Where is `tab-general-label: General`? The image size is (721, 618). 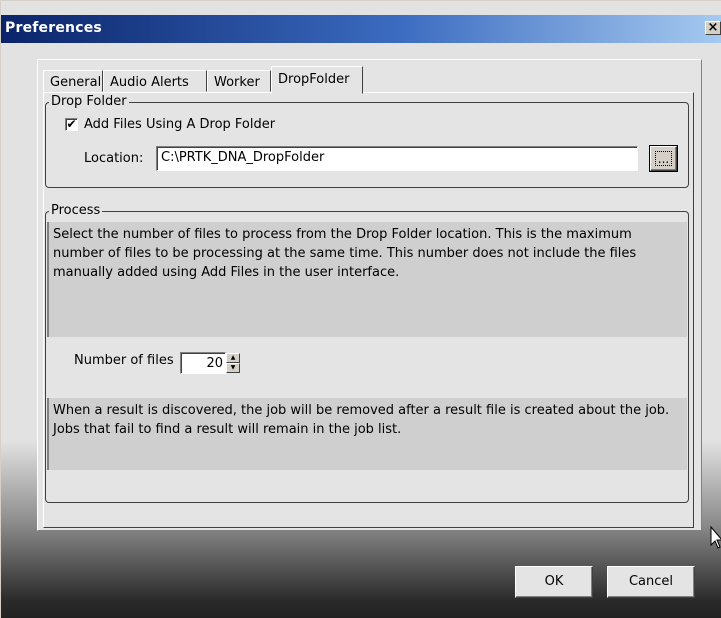
tab-general-label: General is located at coordinates (76, 82).